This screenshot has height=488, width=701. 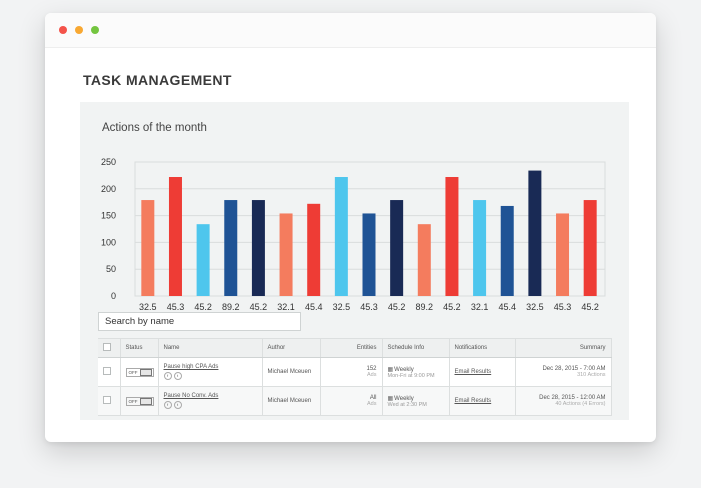 What do you see at coordinates (482, 348) in the screenshot?
I see `column-header-notifications: Notifications` at bounding box center [482, 348].